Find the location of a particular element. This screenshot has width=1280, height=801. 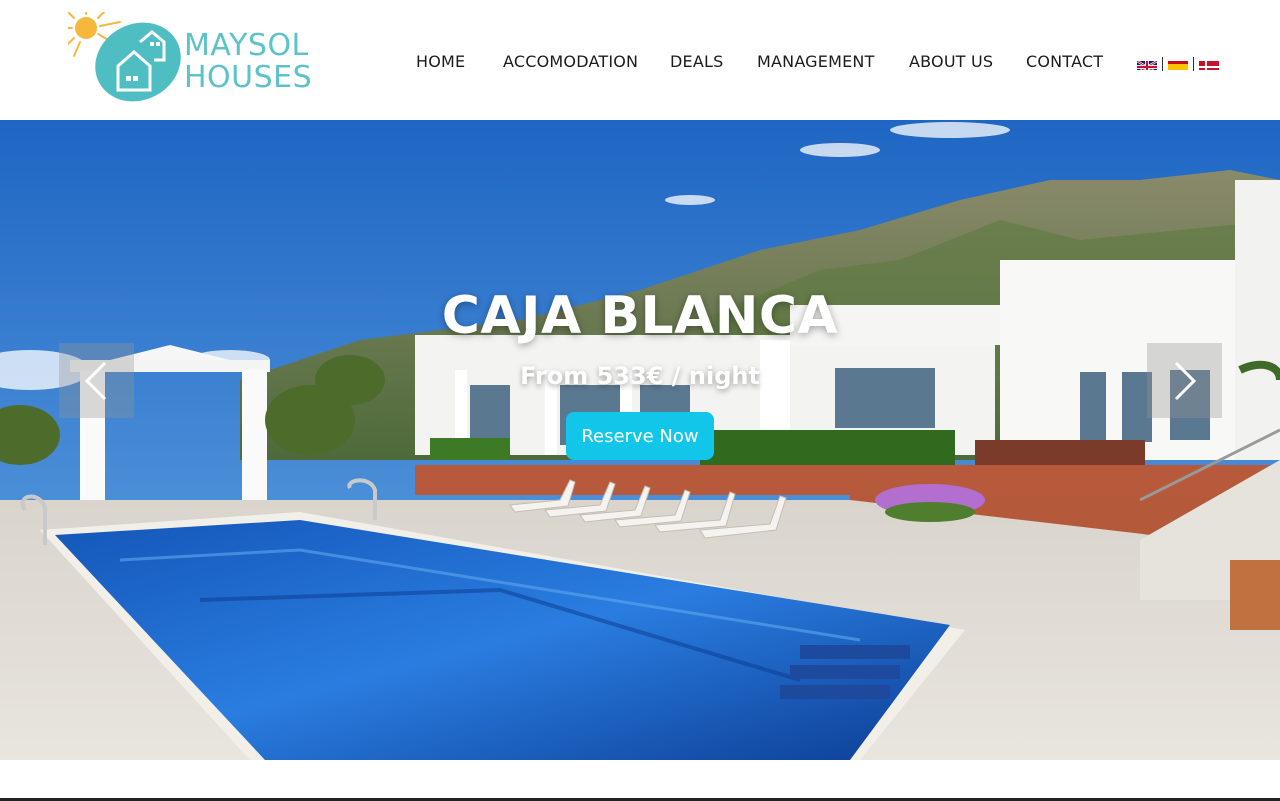

nav-deals: DEALS is located at coordinates (696, 61).